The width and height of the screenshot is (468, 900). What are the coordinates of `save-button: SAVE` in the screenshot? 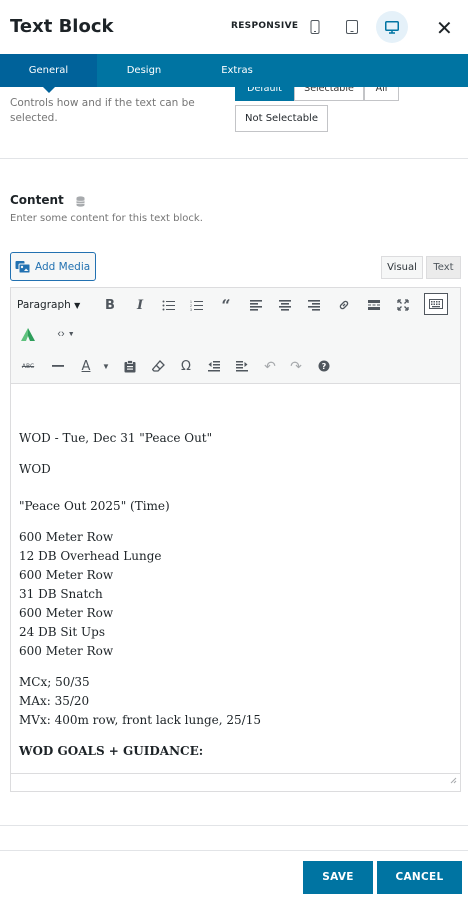 It's located at (338, 877).